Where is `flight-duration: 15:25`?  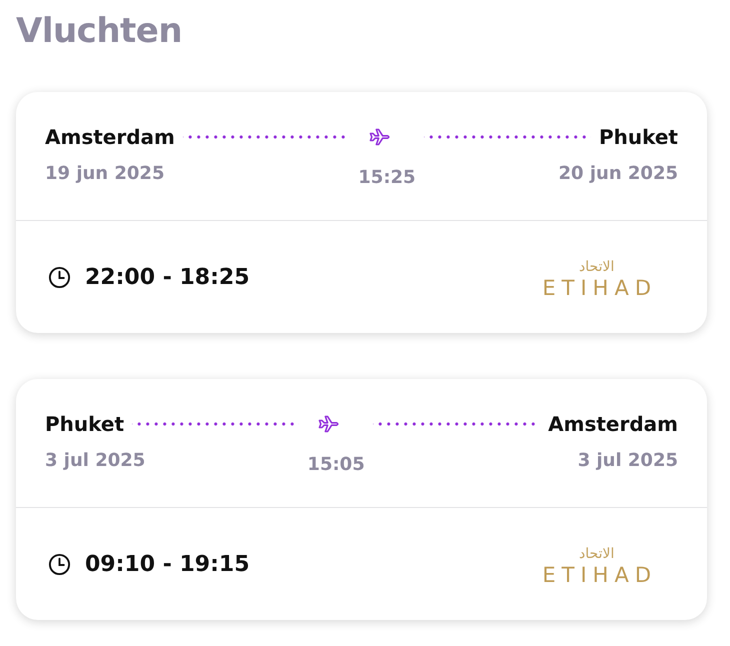
flight-duration: 15:25 is located at coordinates (387, 178).